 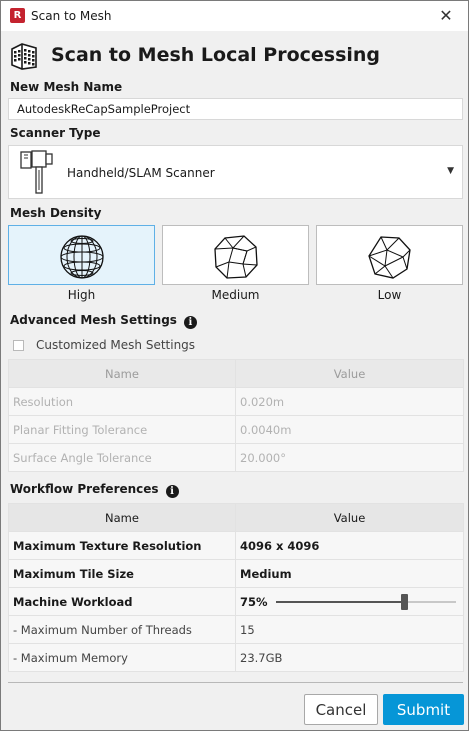 I want to click on scanner-type-label: Scanner Type, so click(x=55, y=133).